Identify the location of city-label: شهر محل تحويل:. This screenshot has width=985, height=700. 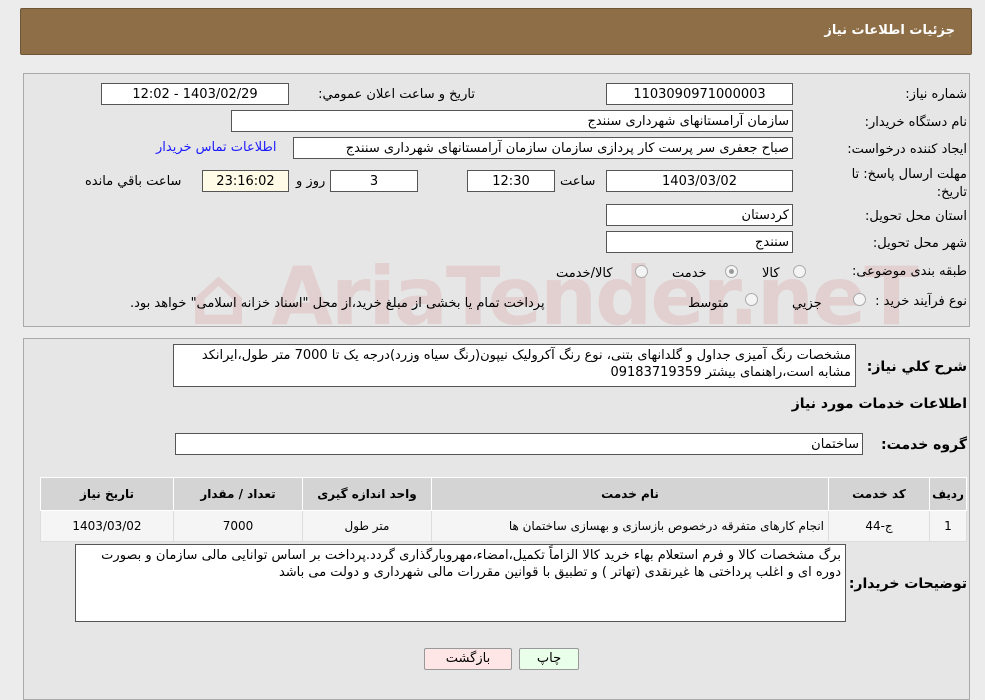
(919, 243).